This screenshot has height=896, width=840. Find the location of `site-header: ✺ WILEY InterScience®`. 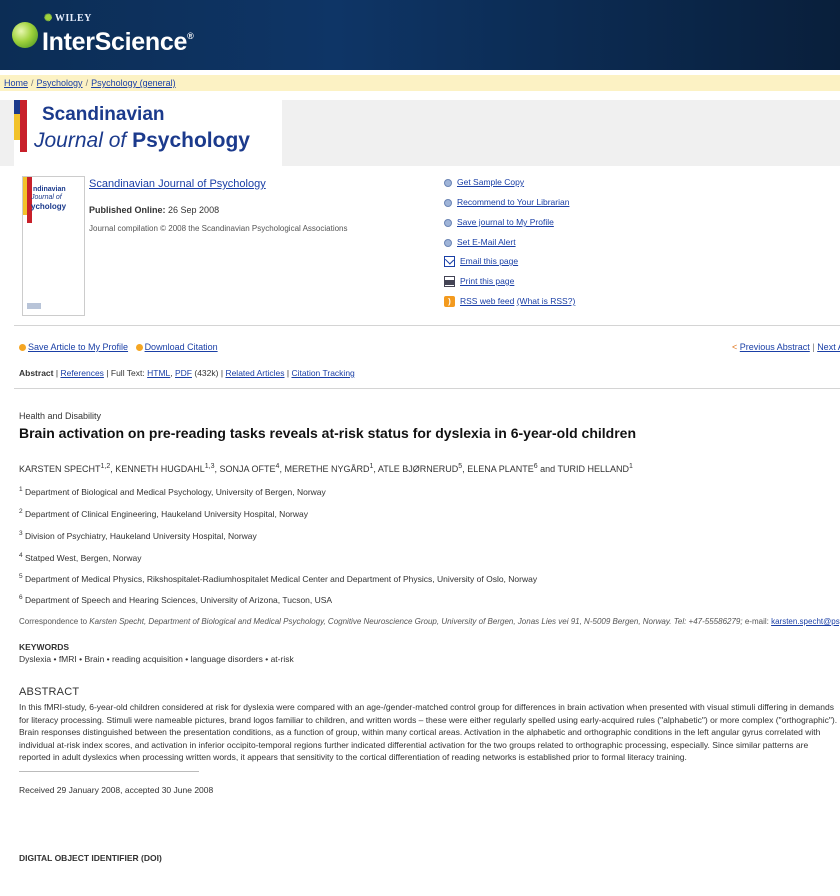

site-header: ✺ WILEY InterScience® is located at coordinates (420, 35).